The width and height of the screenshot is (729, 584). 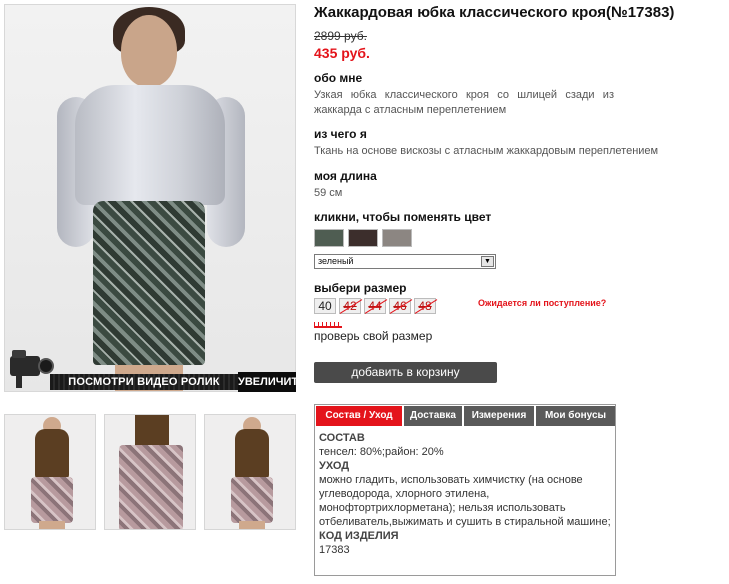 What do you see at coordinates (149, 283) in the screenshot?
I see `model-skirt` at bounding box center [149, 283].